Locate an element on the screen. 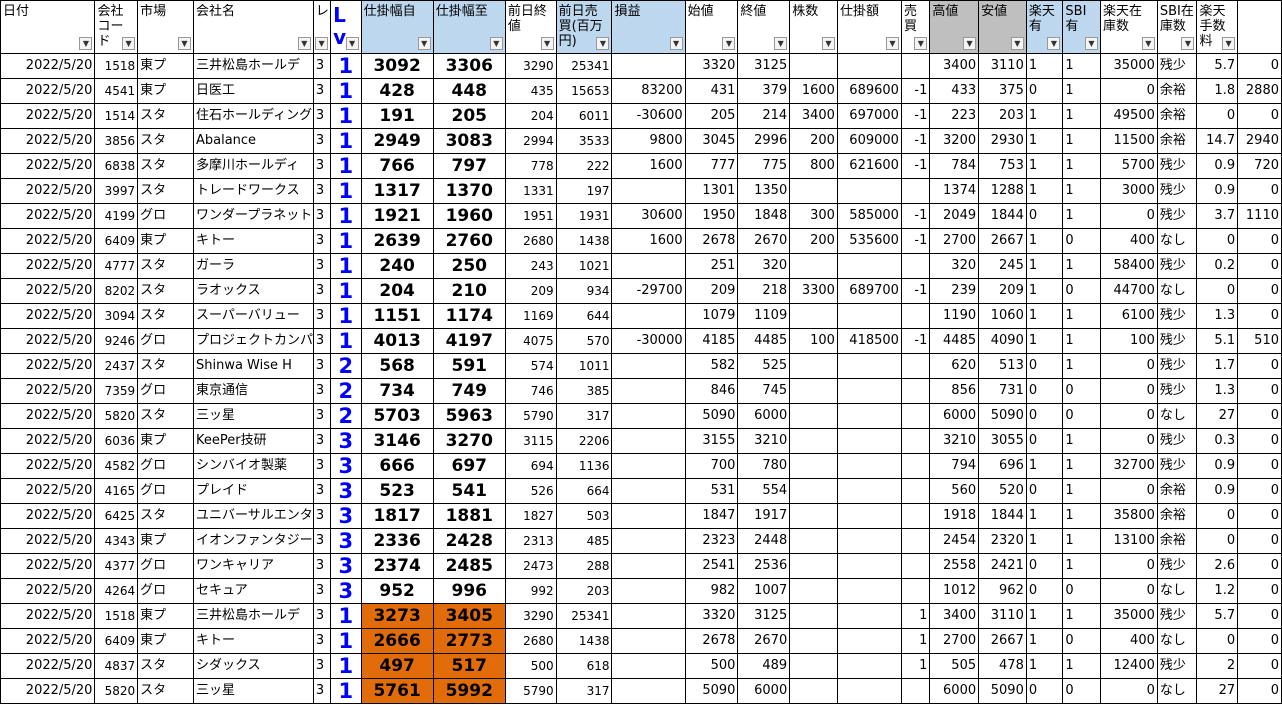 This screenshot has width=1282, height=705. cell: 11500 is located at coordinates (1129, 141).